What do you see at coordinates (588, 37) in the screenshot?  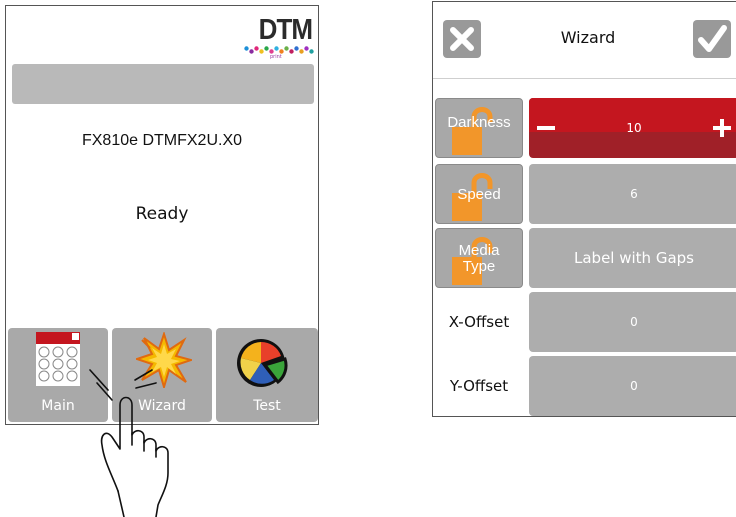 I see `wizard-title: Wizard` at bounding box center [588, 37].